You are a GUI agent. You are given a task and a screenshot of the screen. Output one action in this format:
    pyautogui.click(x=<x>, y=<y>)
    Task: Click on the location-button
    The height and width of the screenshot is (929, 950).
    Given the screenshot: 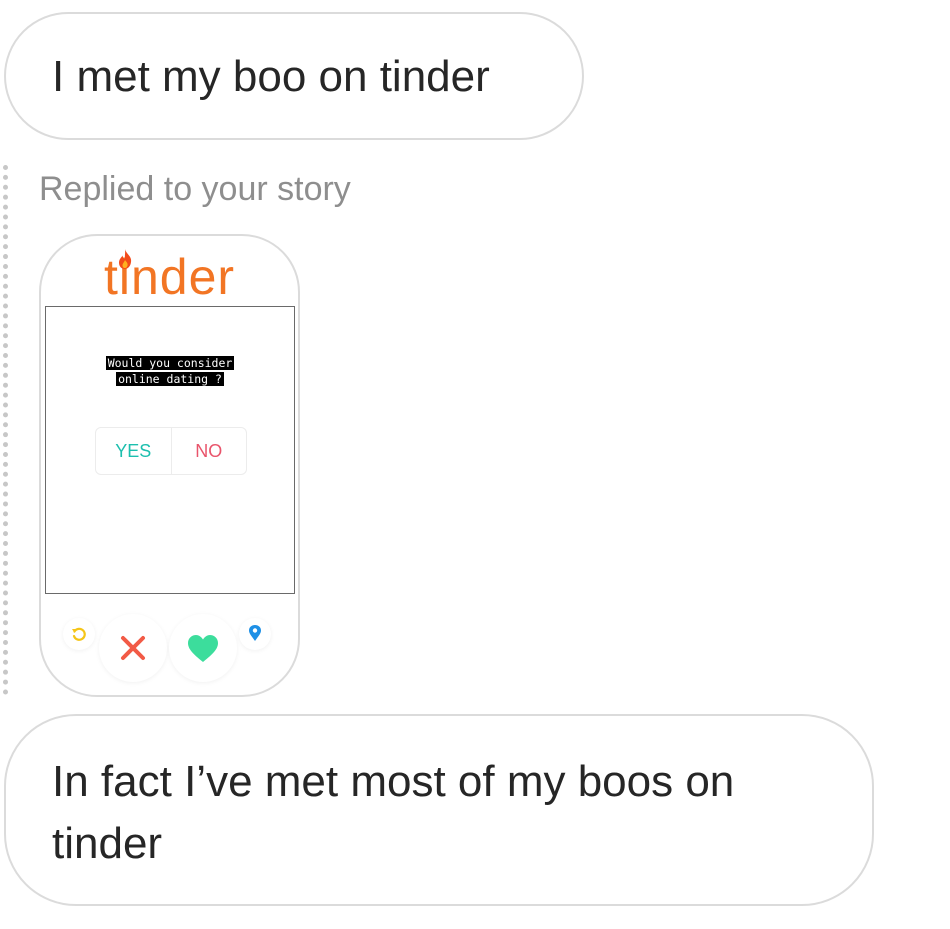 What is the action you would take?
    pyautogui.click(x=255, y=634)
    